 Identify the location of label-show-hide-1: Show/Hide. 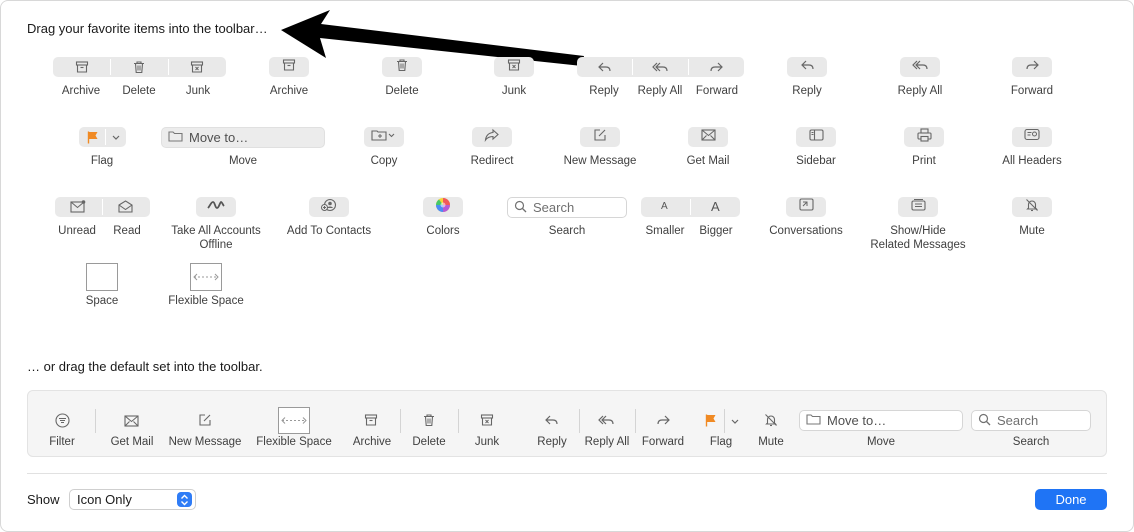
(918, 231).